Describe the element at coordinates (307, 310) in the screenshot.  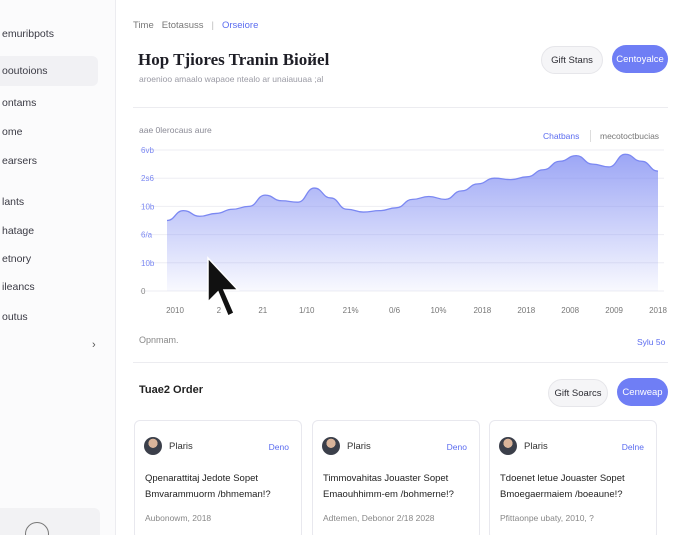
I see `x-tick-label: 1/10` at that location.